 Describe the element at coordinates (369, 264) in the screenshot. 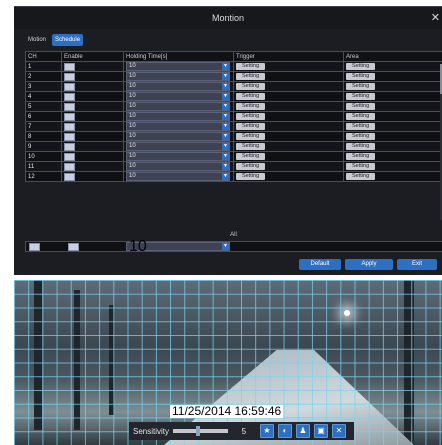

I see `apply-button: Apply` at that location.